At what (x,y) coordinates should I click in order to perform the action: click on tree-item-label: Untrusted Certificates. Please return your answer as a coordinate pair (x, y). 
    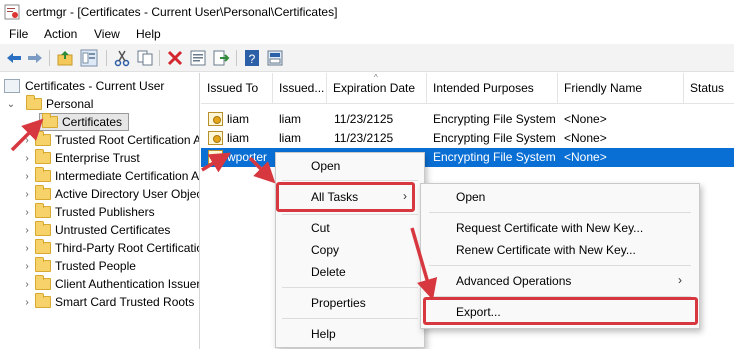
    Looking at the image, I should click on (113, 230).